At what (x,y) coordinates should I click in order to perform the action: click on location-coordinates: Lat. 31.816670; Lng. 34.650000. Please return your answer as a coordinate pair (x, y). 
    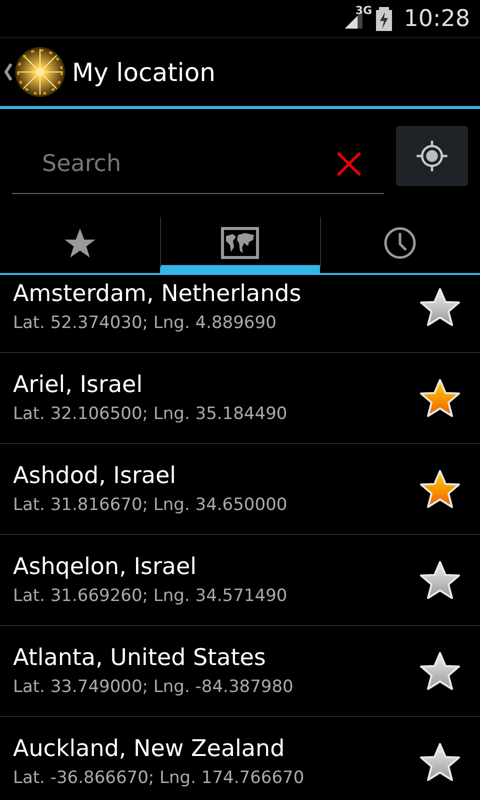
    Looking at the image, I should click on (150, 505).